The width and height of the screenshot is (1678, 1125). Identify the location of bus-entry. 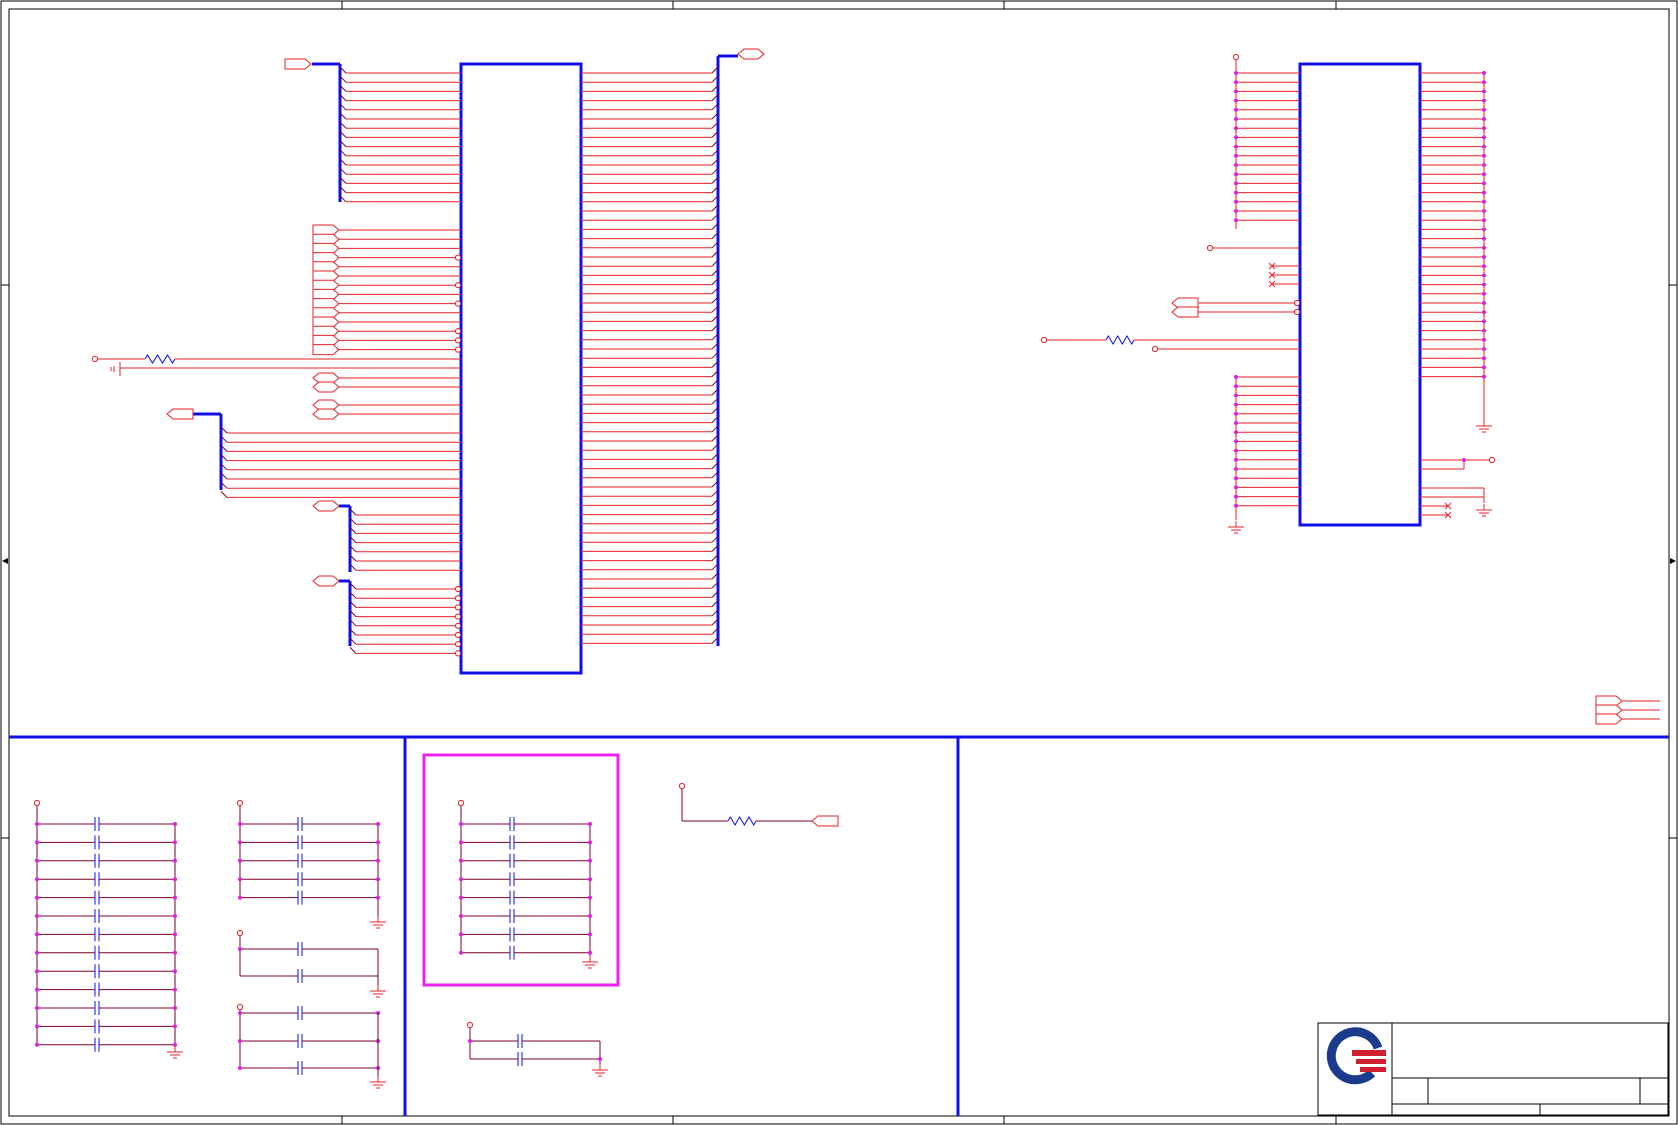
(224, 494).